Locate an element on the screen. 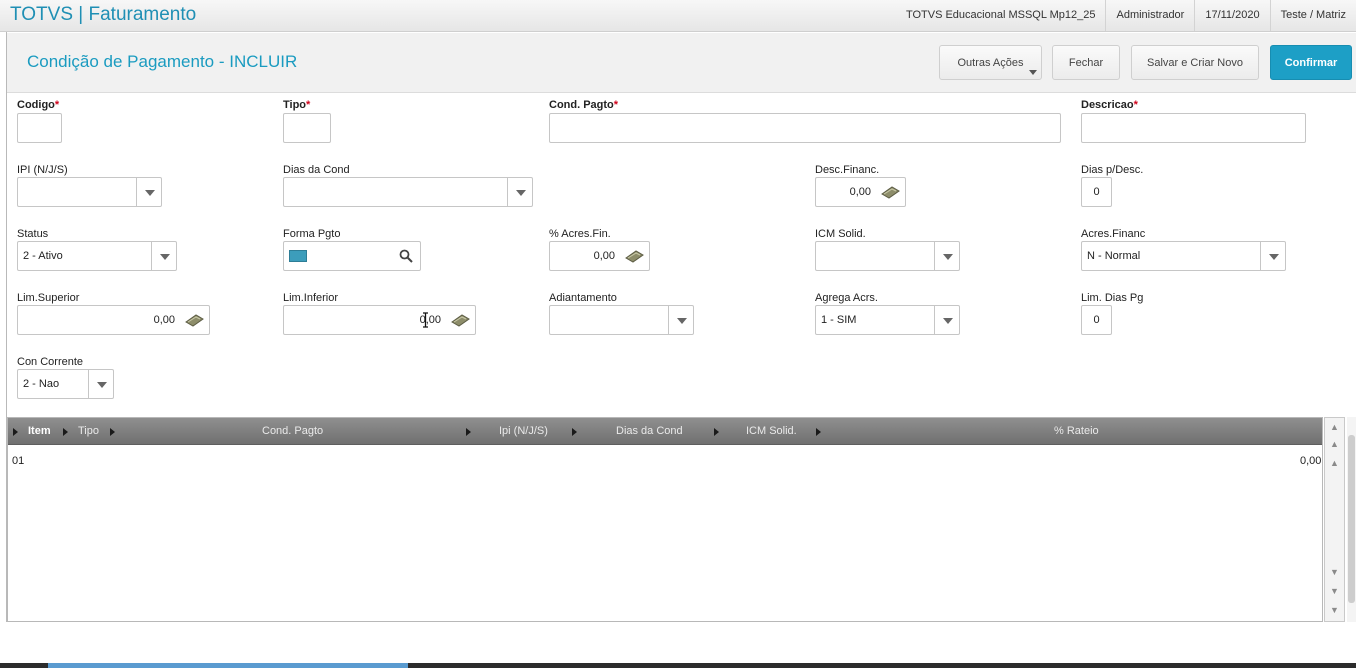  dias-cond-select is located at coordinates (408, 192).